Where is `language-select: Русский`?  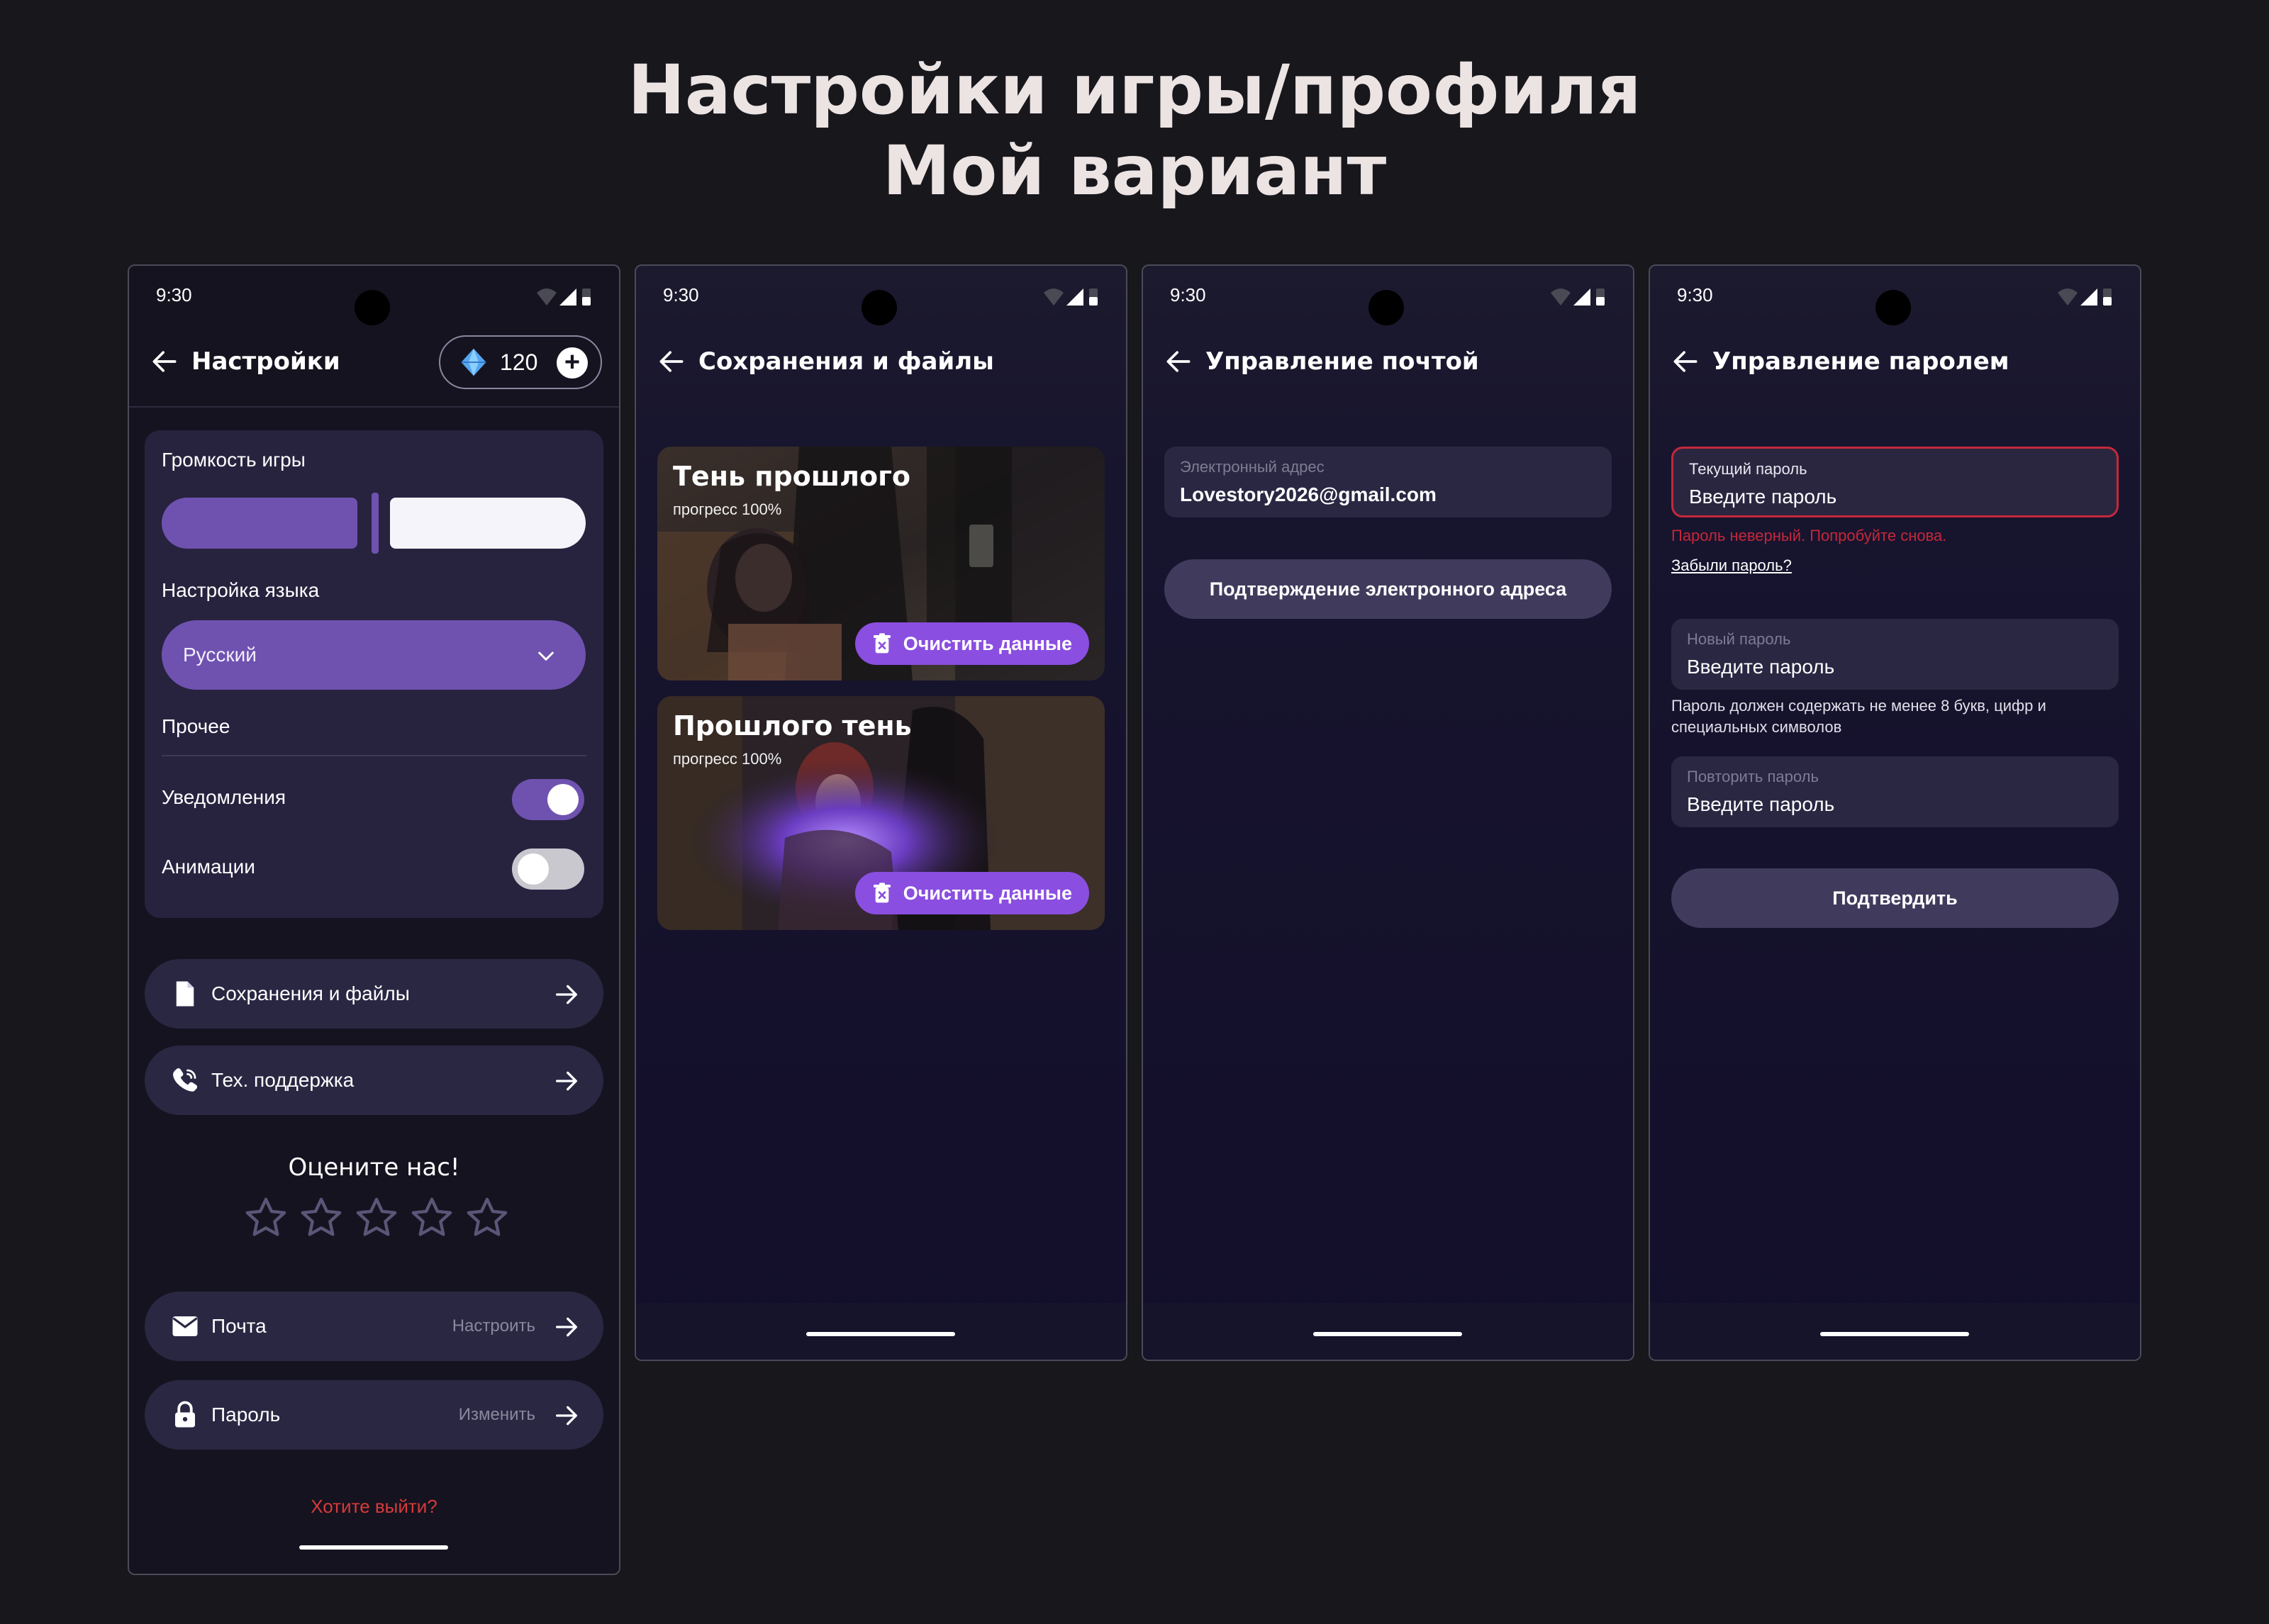 language-select: Русский is located at coordinates (374, 655).